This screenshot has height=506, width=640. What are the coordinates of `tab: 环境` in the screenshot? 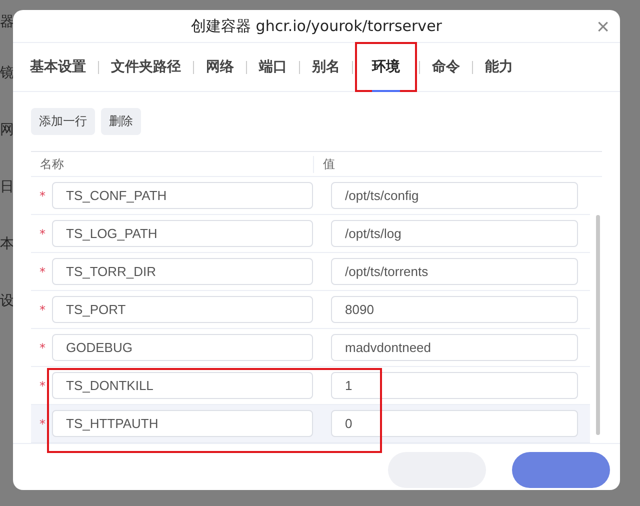 It's located at (386, 67).